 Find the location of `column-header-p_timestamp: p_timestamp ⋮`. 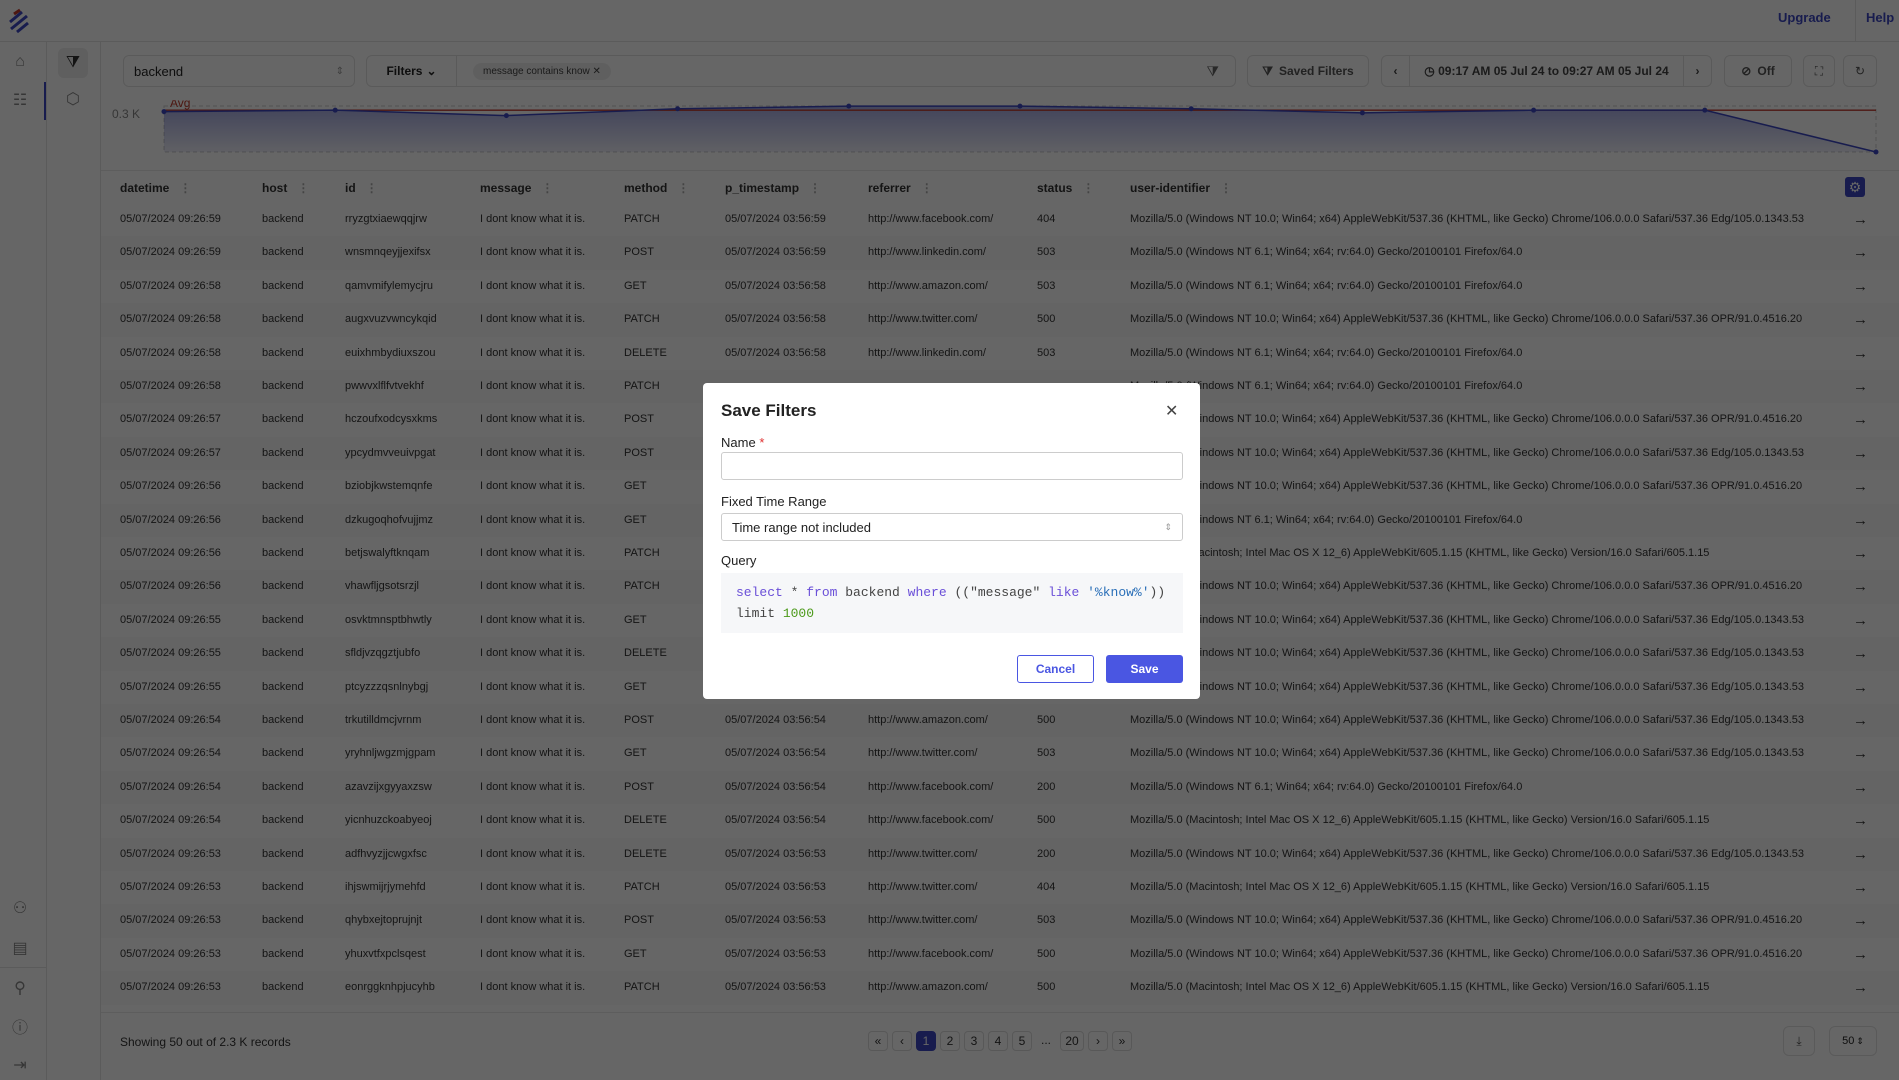

column-header-p_timestamp: p_timestamp ⋮ is located at coordinates (773, 188).